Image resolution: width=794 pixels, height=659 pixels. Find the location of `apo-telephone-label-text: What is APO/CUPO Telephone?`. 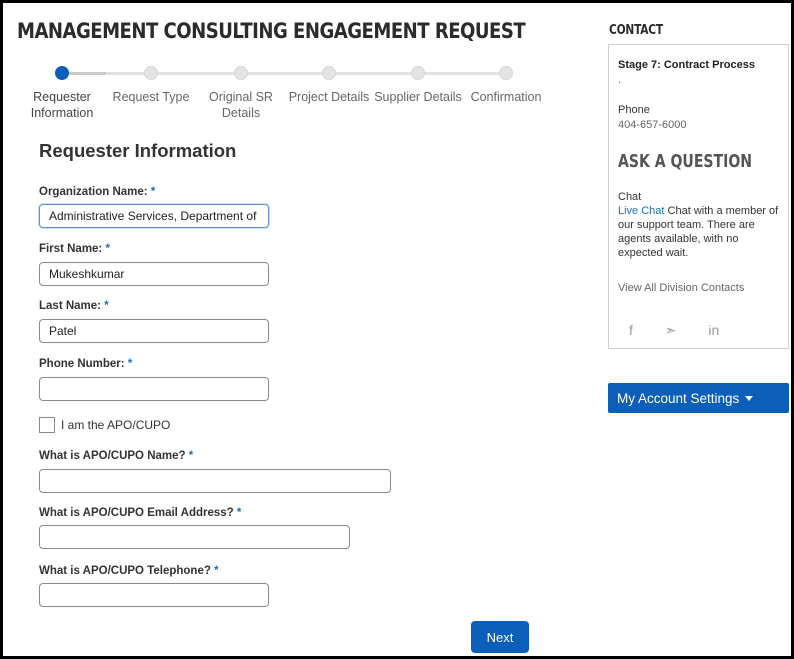

apo-telephone-label-text: What is APO/CUPO Telephone? is located at coordinates (125, 571).